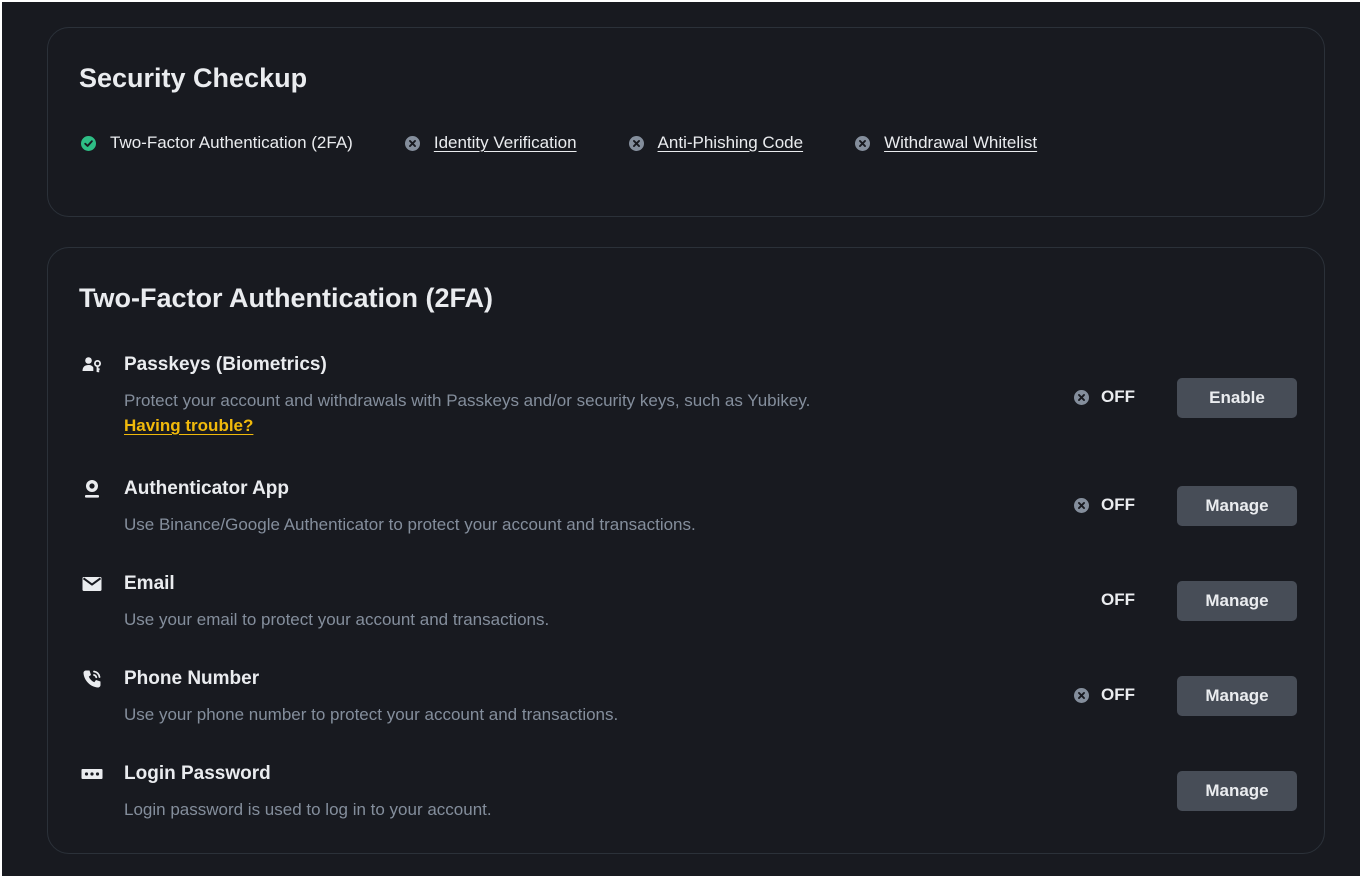 This screenshot has width=1363, height=879. I want to click on checkup-item-anti-phishing: Anti-Phishing Code, so click(716, 143).